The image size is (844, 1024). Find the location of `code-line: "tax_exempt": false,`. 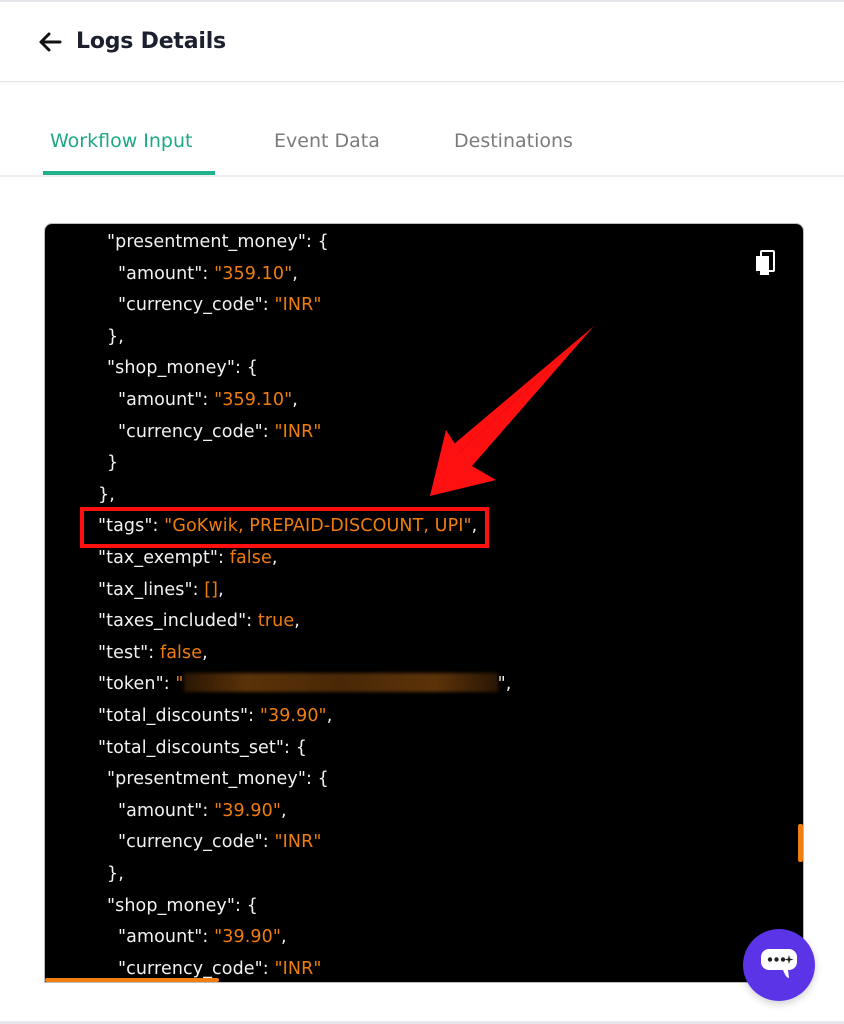

code-line: "tax_exempt": false, is located at coordinates (188, 558).